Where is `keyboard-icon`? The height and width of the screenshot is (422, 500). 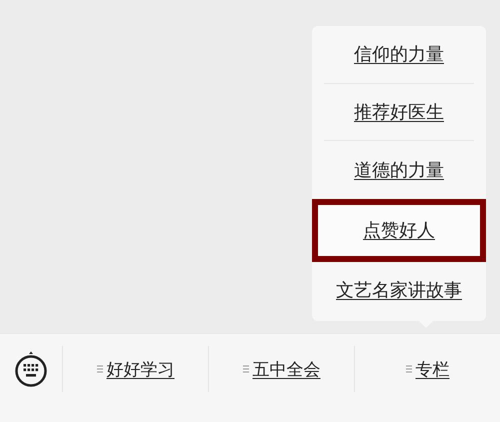
keyboard-icon is located at coordinates (31, 369).